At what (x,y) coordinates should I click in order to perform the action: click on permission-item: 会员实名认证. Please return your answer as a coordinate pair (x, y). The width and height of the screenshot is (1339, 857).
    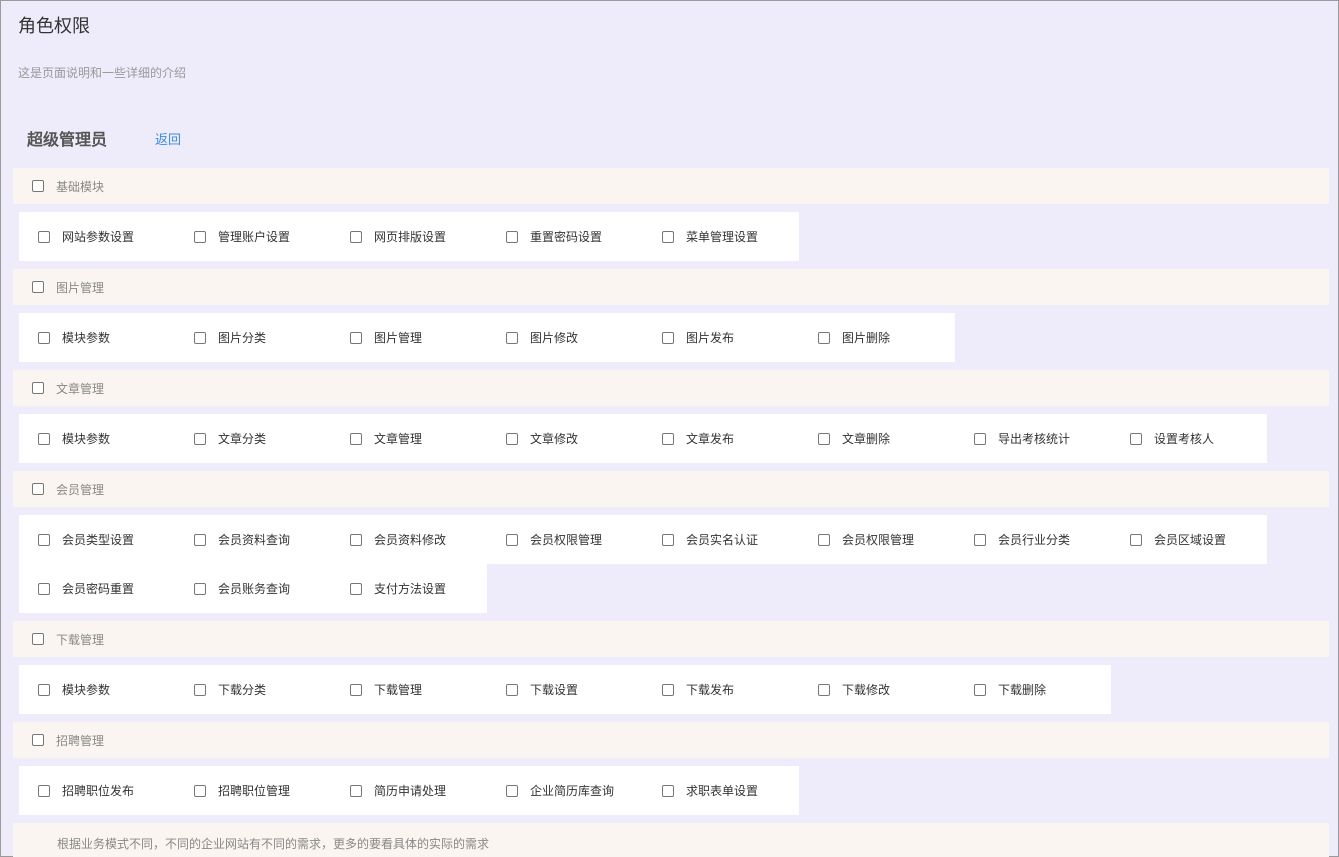
    Looking at the image, I should click on (721, 539).